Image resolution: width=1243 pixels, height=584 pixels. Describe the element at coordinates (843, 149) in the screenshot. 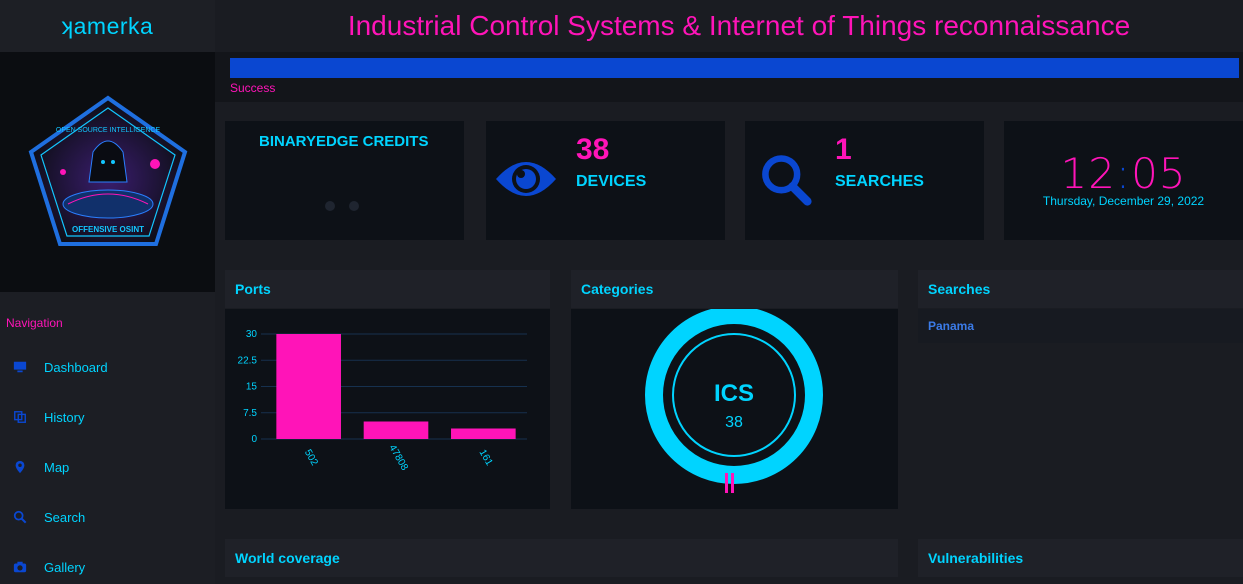

I see `searches-count: 1` at that location.